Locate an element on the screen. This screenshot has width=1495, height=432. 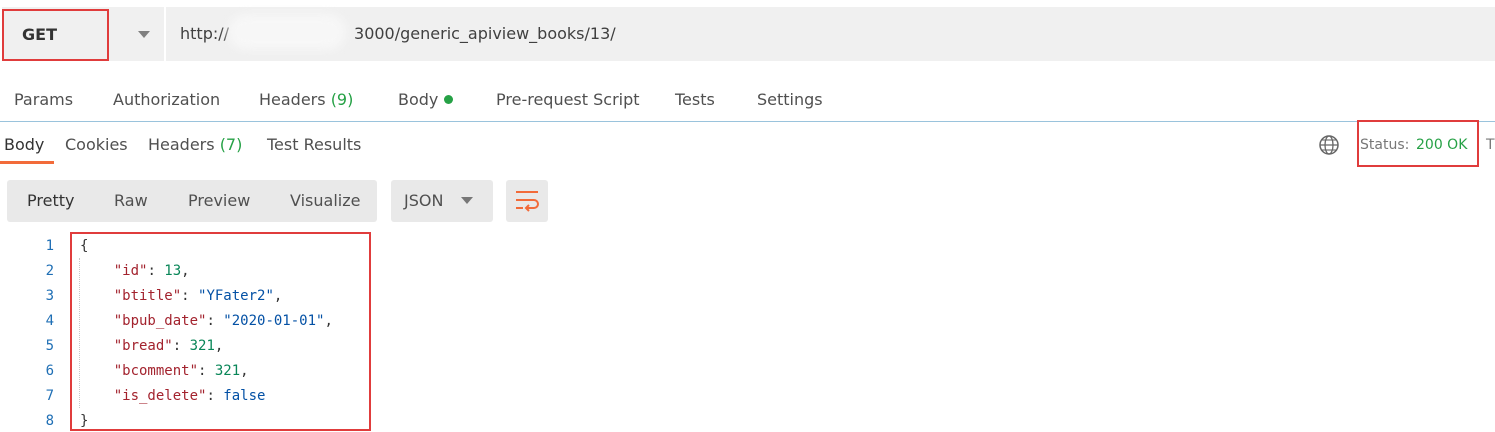
status-highlight-box is located at coordinates (1418, 143).